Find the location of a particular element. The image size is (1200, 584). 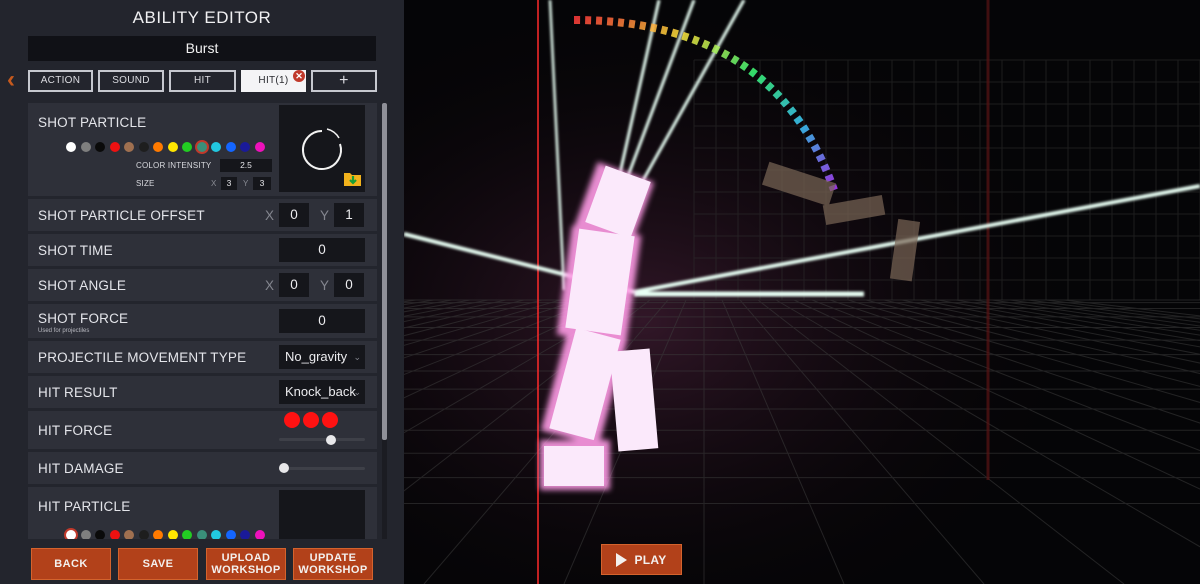

hit-damage-label: HIT DAMAGE is located at coordinates (81, 468).